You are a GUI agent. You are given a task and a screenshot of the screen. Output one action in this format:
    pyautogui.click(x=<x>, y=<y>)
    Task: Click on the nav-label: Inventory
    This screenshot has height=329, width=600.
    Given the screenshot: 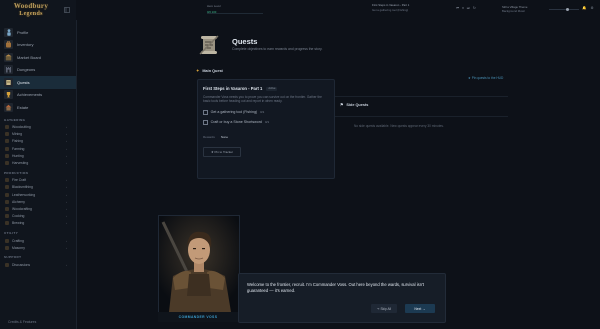 What is the action you would take?
    pyautogui.click(x=25, y=45)
    